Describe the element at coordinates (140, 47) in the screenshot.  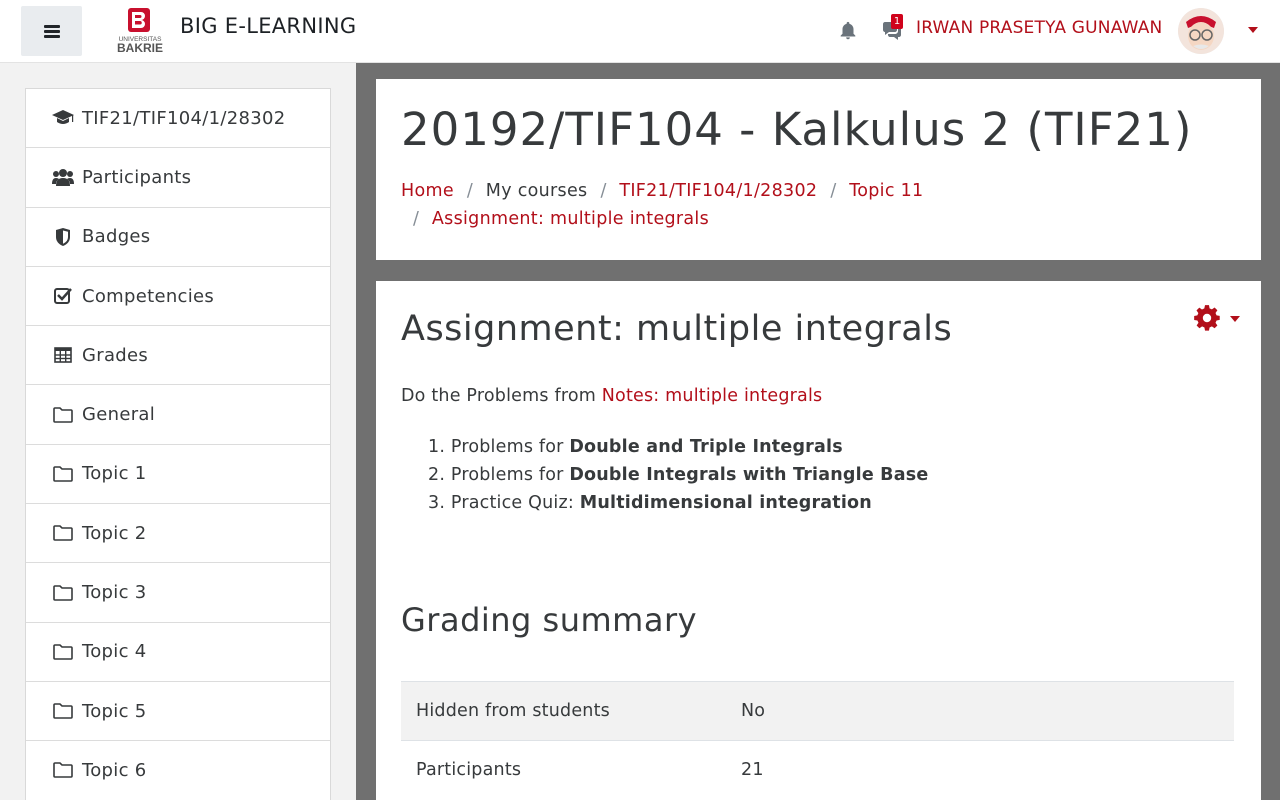
I see `logo-bottom-text: BAKRIE` at that location.